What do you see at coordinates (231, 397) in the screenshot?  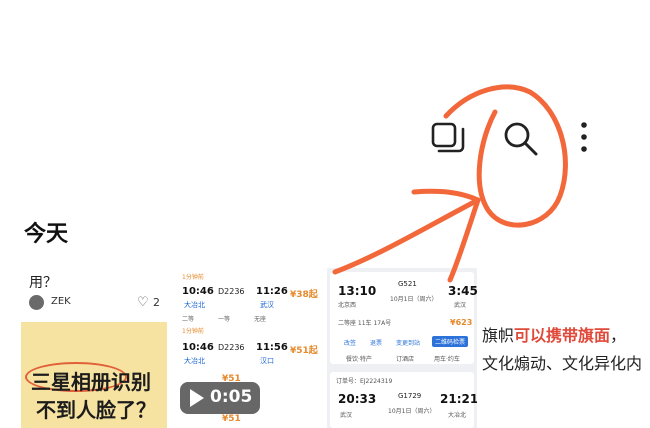 I see `video-duration: 0:05` at bounding box center [231, 397].